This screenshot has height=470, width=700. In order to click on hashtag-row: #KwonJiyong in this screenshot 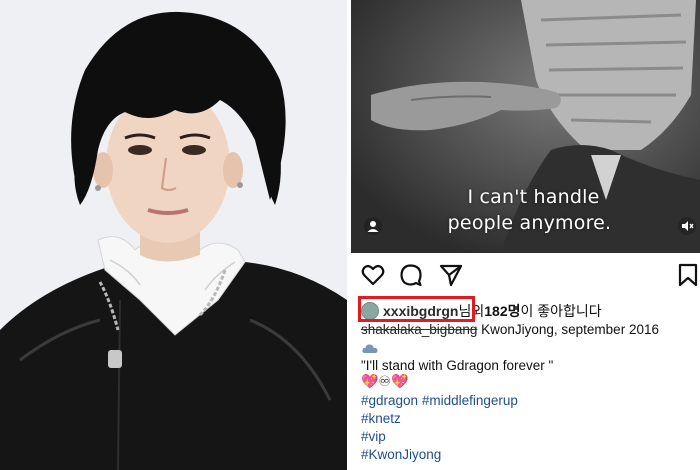, I will do `click(401, 454)`.